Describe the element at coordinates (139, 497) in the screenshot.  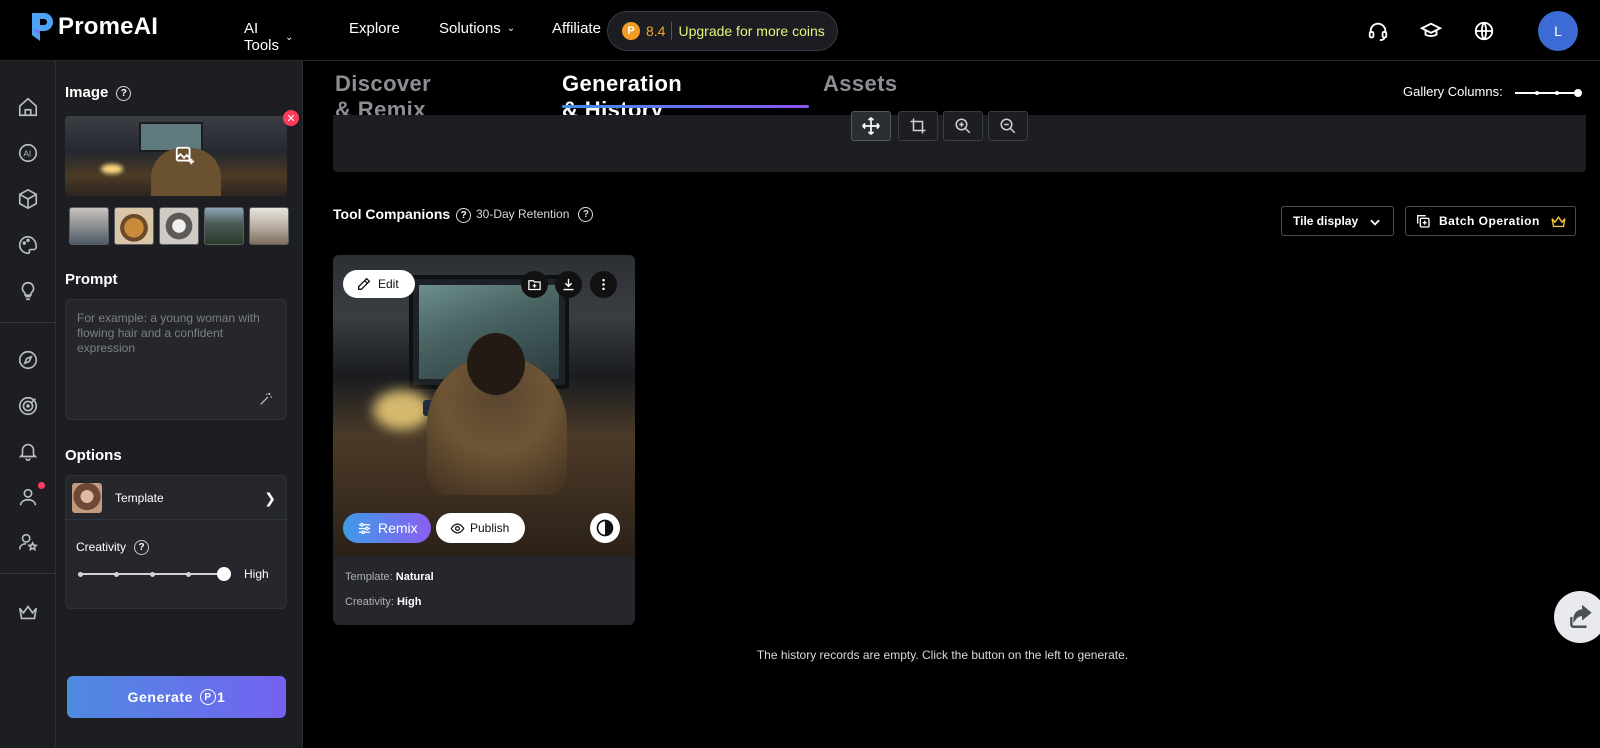
I see `template-label: Template` at that location.